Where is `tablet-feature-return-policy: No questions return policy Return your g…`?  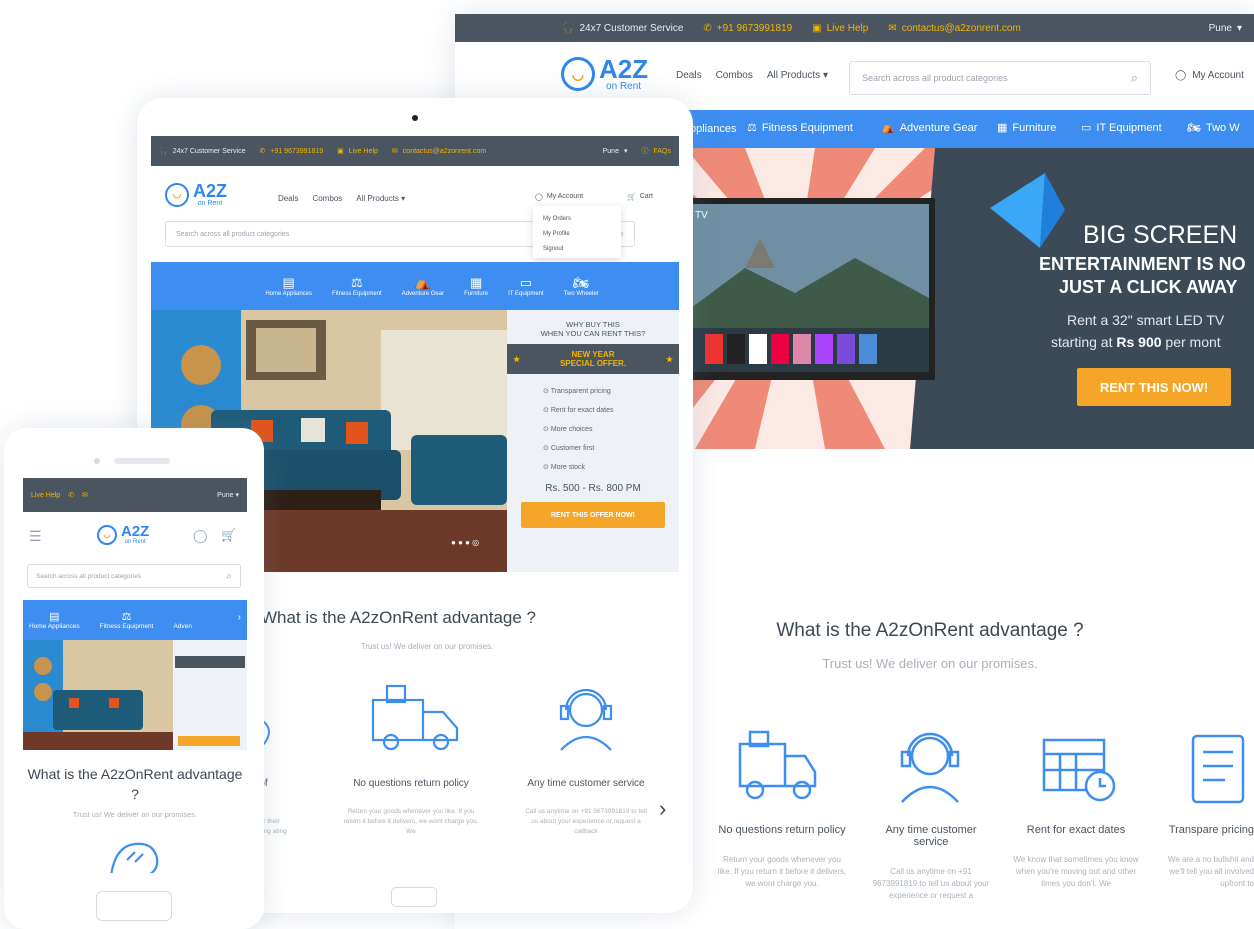
tablet-feature-return-policy: No questions return policy Return your g… is located at coordinates (411, 806).